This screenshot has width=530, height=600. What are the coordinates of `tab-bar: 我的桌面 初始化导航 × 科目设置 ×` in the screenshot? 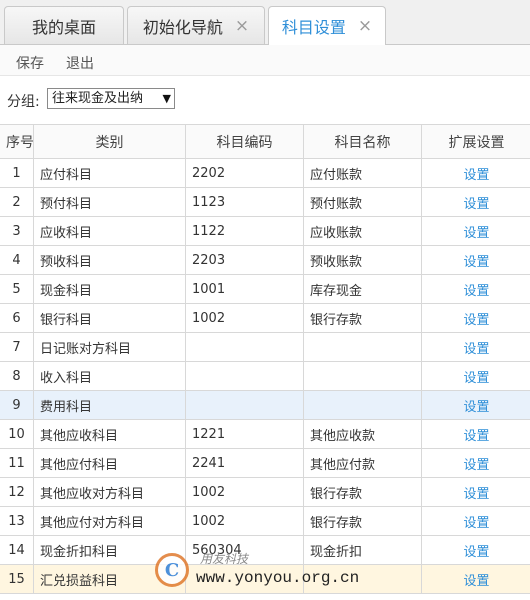 It's located at (265, 22).